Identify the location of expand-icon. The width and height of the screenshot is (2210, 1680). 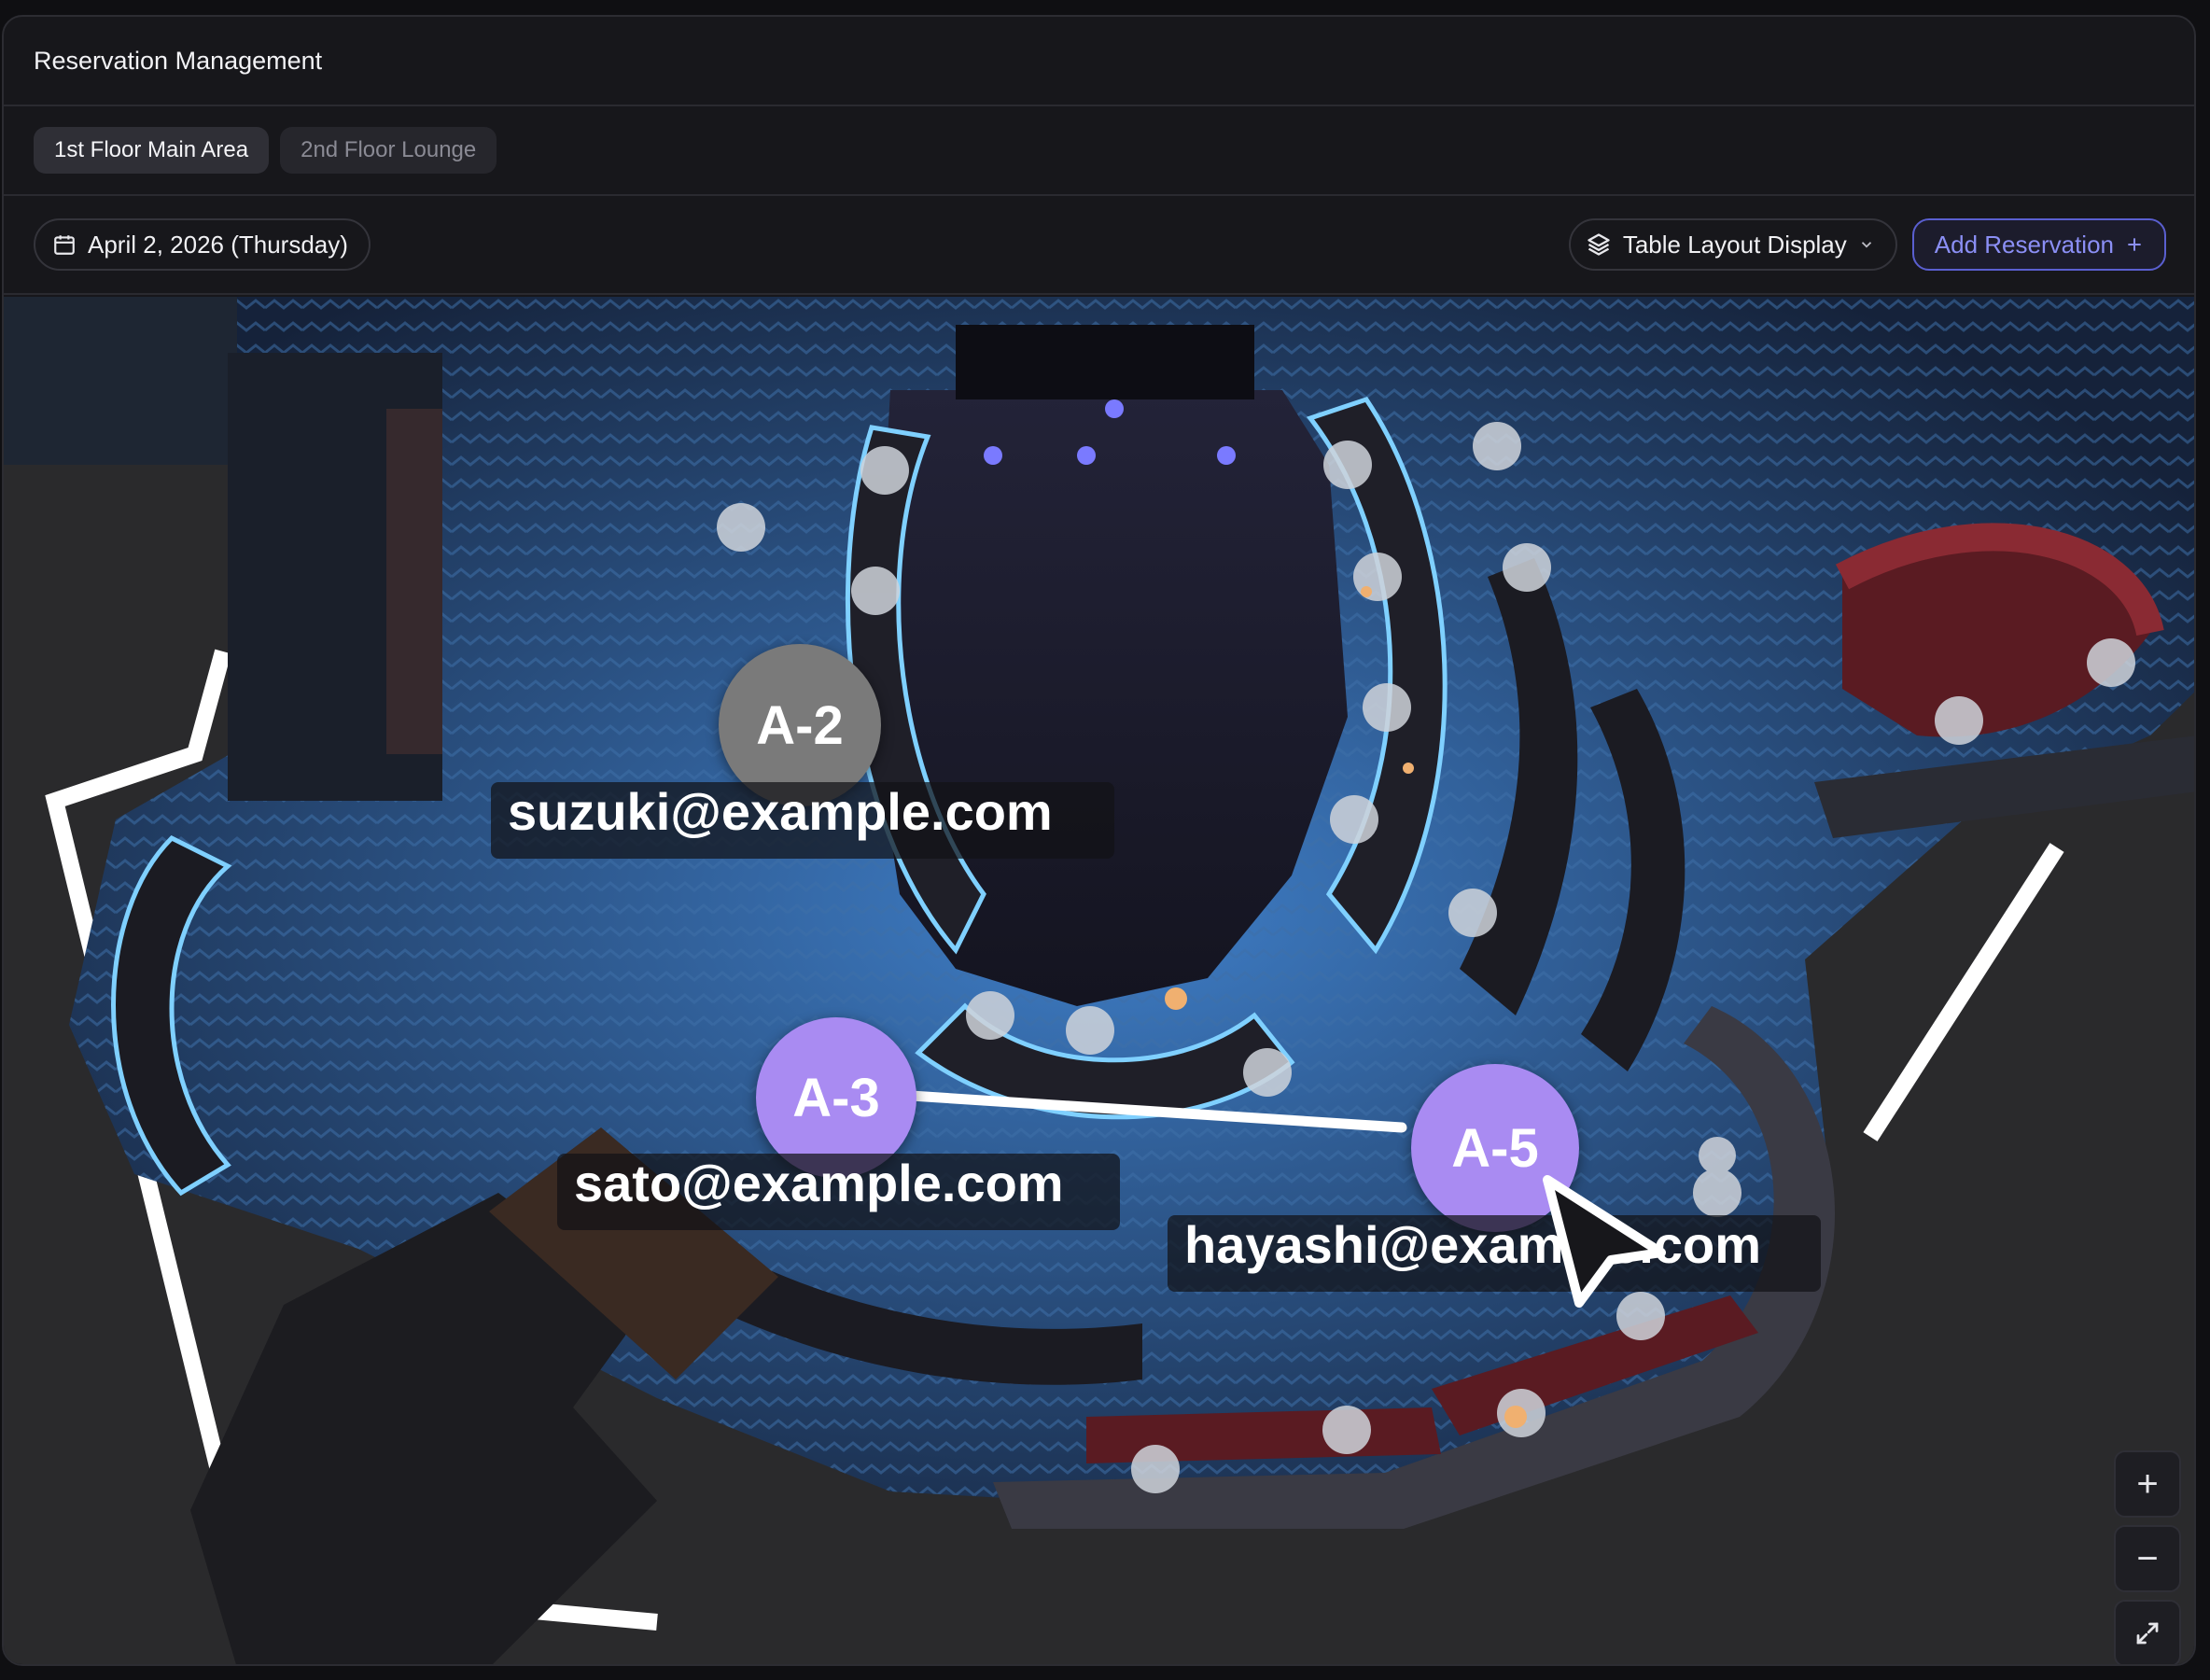
(2147, 1633).